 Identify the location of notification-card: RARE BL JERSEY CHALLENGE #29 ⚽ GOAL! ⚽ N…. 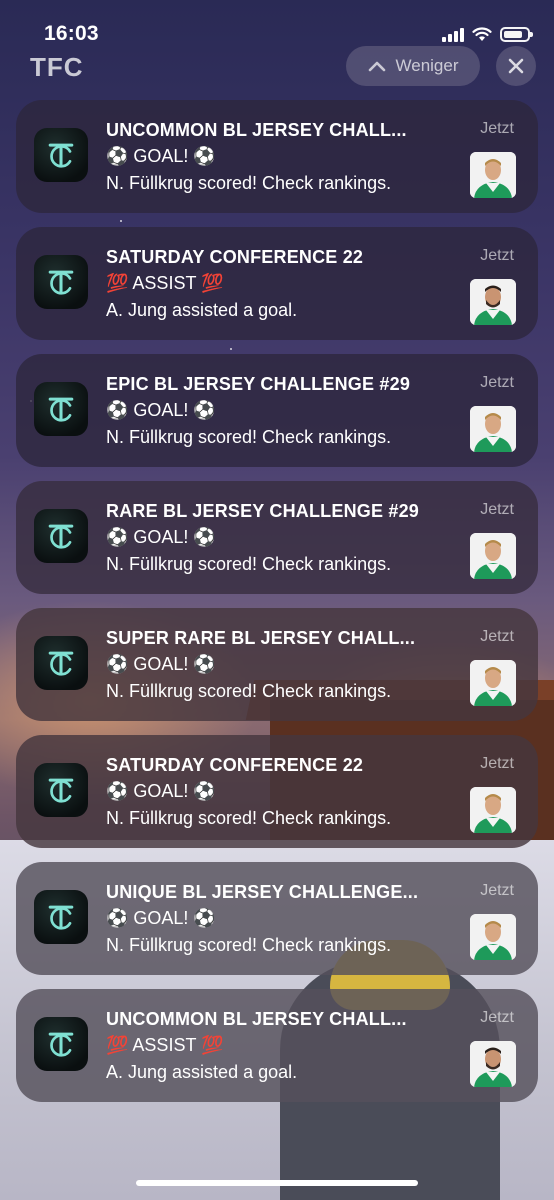
(277, 537).